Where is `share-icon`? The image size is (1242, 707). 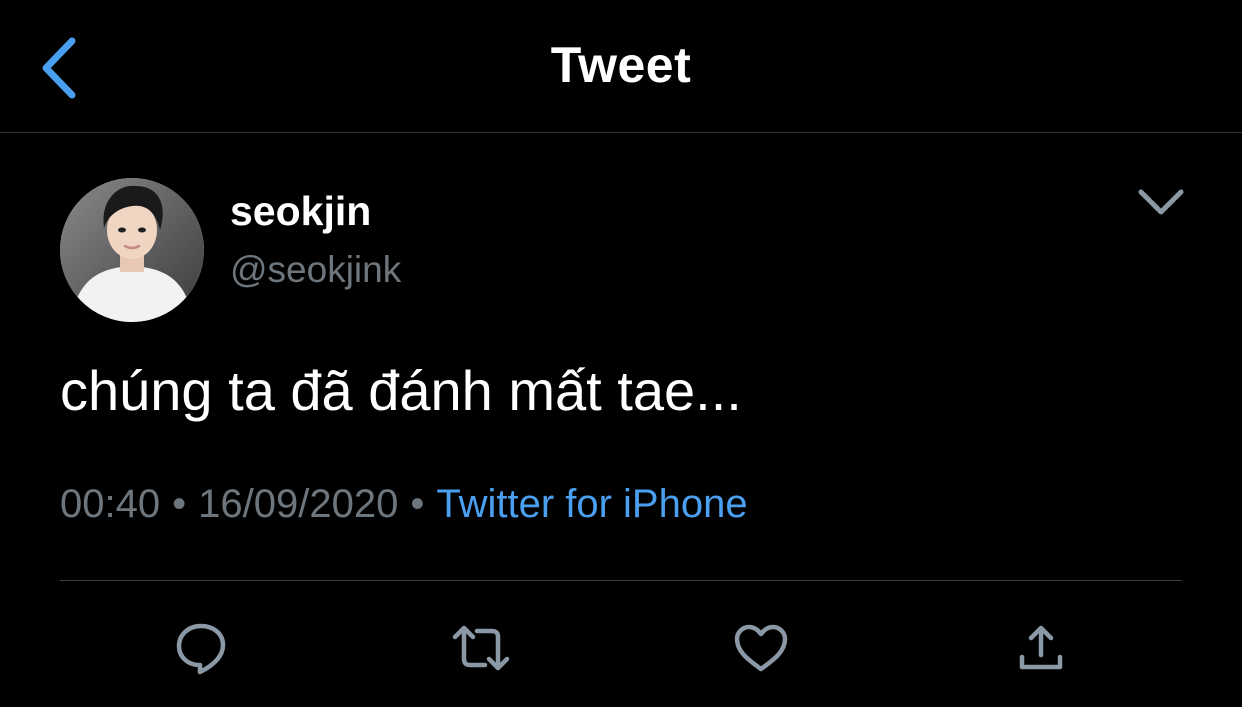
share-icon is located at coordinates (1041, 647).